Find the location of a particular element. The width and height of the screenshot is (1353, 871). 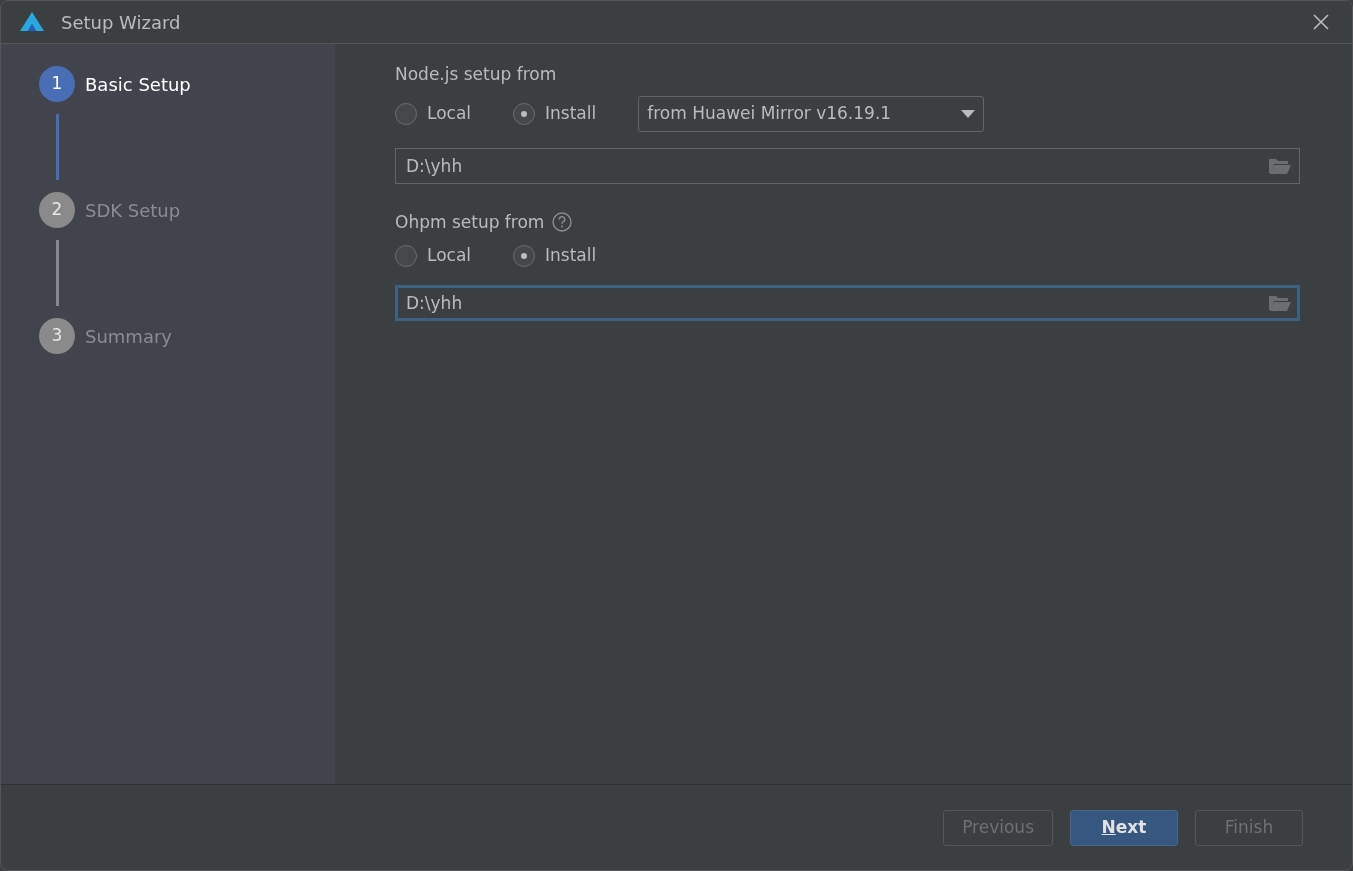

app-logo-icon is located at coordinates (32, 22).